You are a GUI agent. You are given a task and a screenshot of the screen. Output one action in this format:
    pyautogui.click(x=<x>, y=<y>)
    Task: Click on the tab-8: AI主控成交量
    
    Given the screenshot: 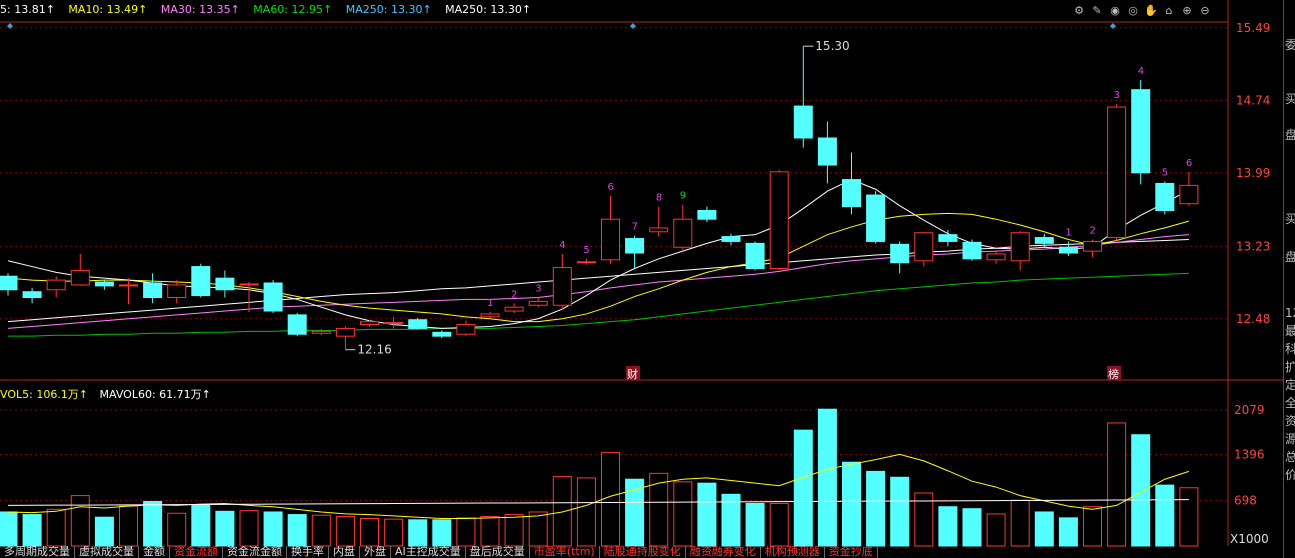 What is the action you would take?
    pyautogui.click(x=428, y=552)
    